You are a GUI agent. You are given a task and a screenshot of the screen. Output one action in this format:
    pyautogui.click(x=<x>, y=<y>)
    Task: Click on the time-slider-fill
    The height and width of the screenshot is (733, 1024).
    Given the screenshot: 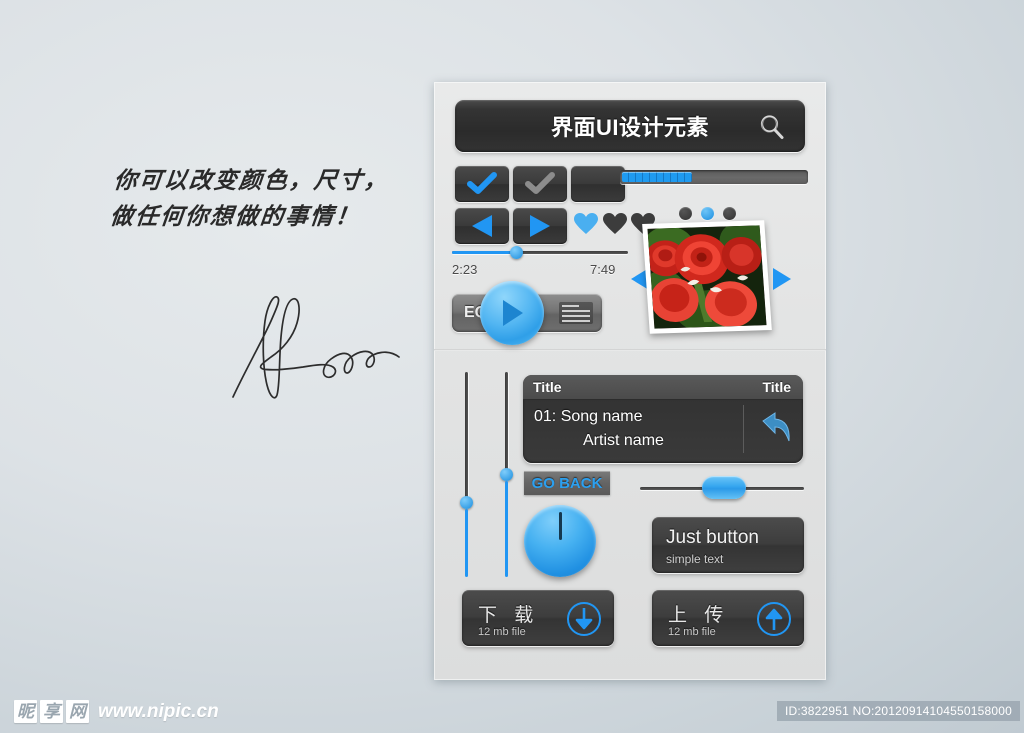 What is the action you would take?
    pyautogui.click(x=485, y=252)
    